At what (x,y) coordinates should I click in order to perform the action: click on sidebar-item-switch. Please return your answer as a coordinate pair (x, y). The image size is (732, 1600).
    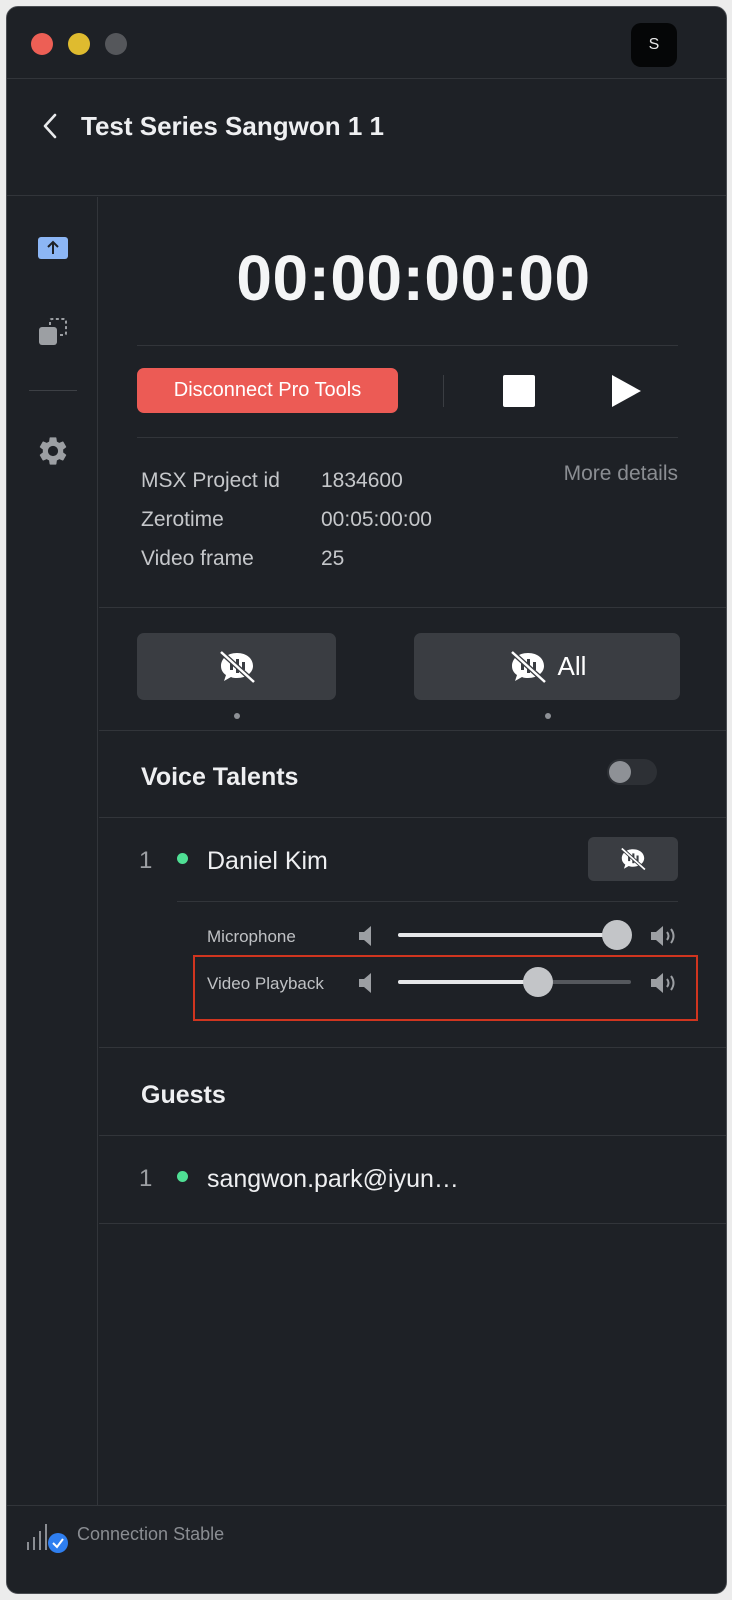
    Looking at the image, I should click on (53, 332).